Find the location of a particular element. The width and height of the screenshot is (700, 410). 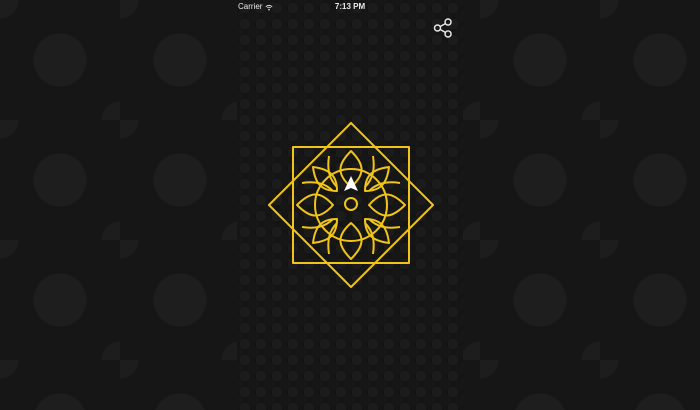

status-bar: Carrier 7:13 PM is located at coordinates (350, 6).